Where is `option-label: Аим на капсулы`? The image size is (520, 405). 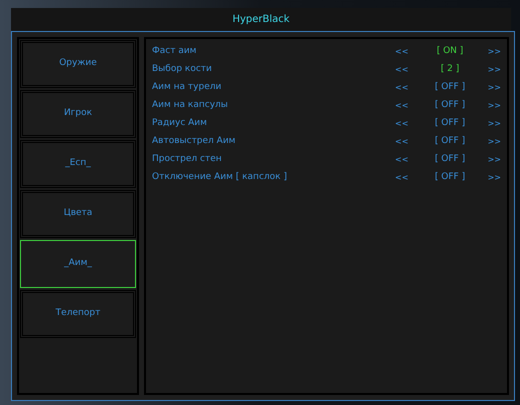 option-label: Аим на капсулы is located at coordinates (190, 105).